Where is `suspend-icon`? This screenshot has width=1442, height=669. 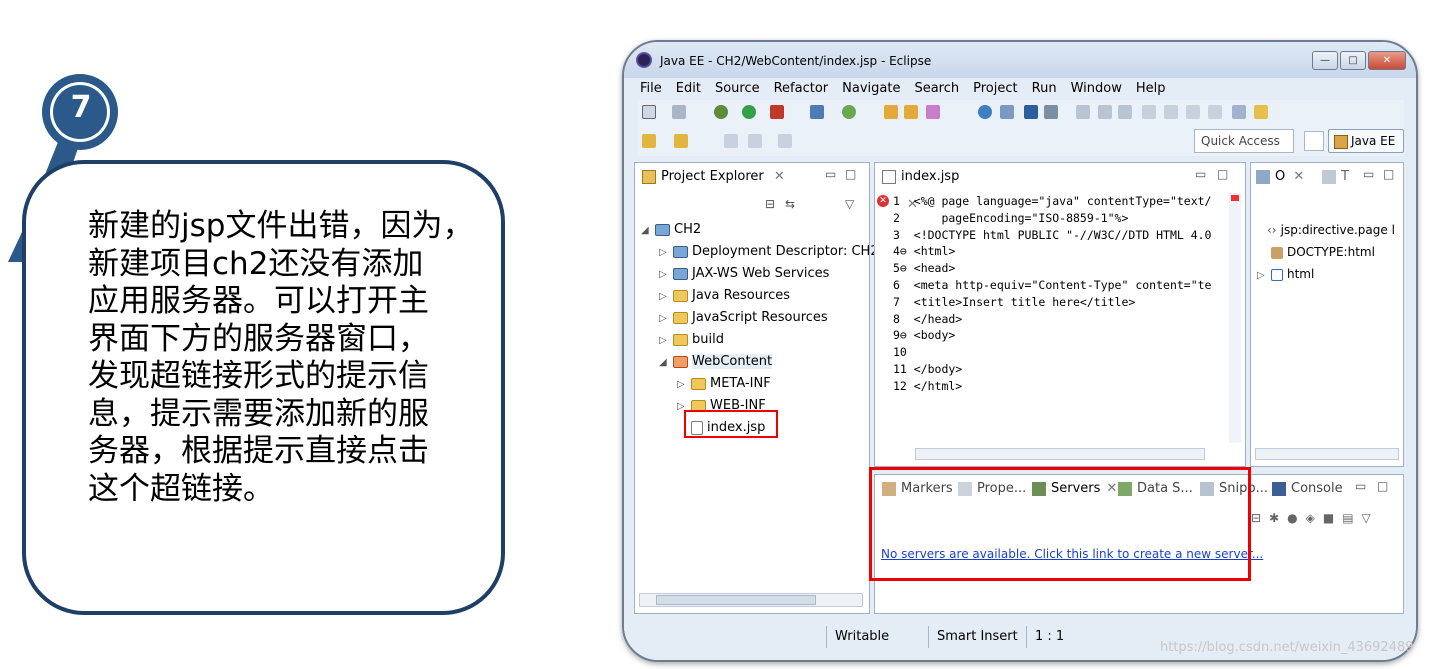 suspend-icon is located at coordinates (1105, 112).